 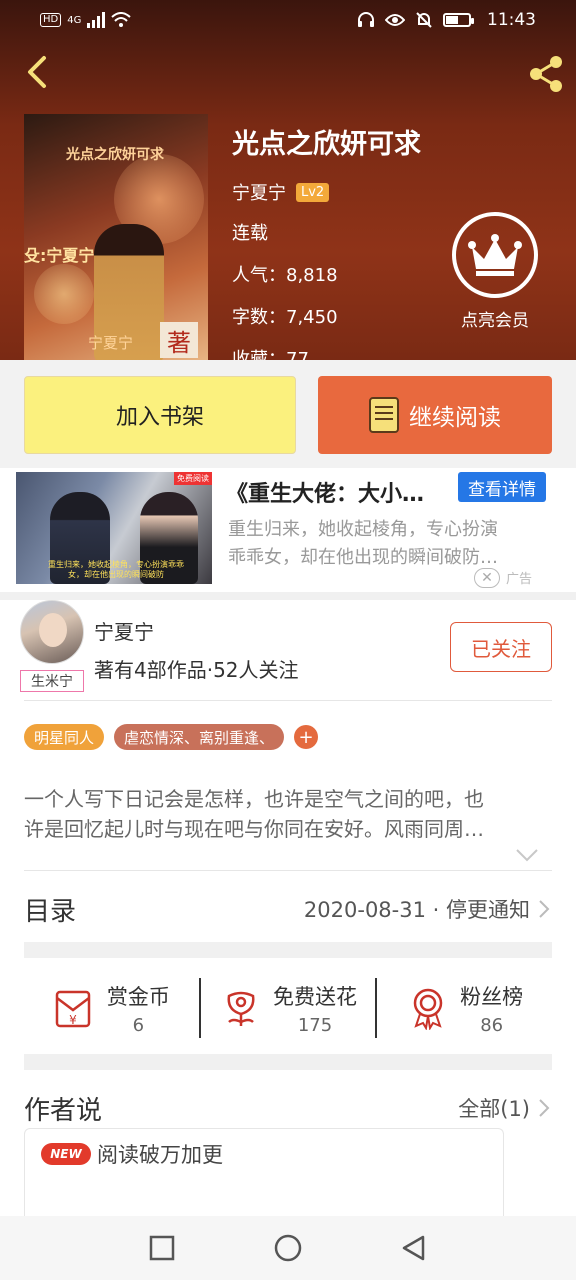 I want to click on free-flower-stat: 免费送花 175, so click(x=288, y=1008).